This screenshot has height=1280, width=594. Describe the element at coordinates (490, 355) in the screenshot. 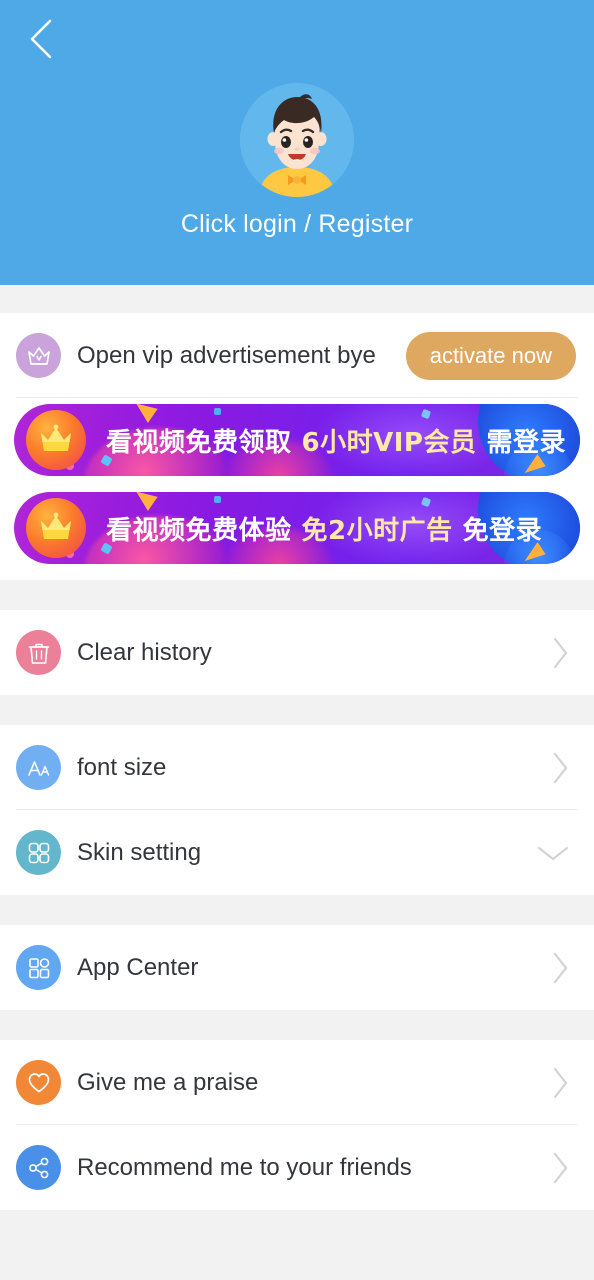

I see `activate-now-button: activate now` at that location.